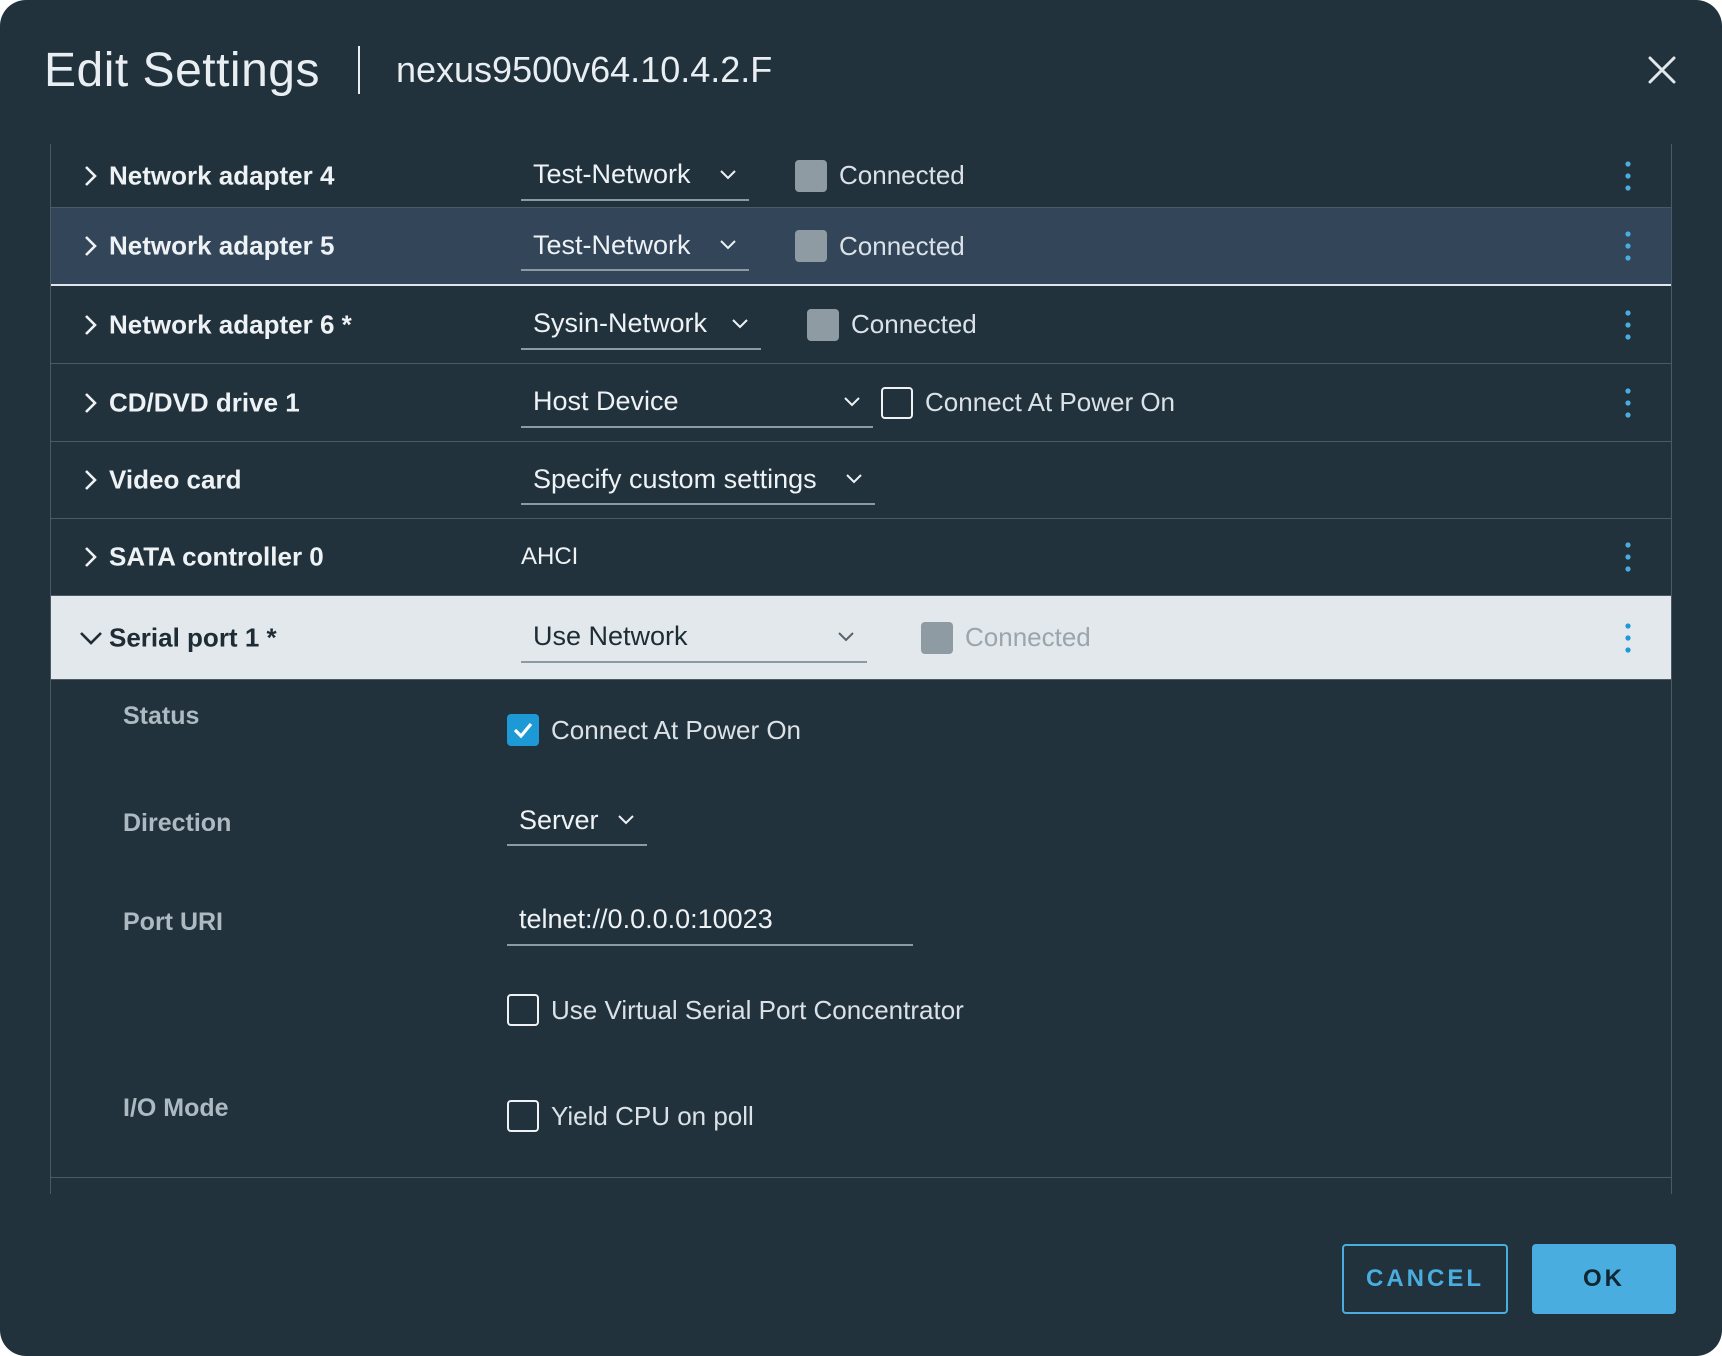 Image resolution: width=1722 pixels, height=1356 pixels. Describe the element at coordinates (1662, 70) in the screenshot. I see `close-icon` at that location.